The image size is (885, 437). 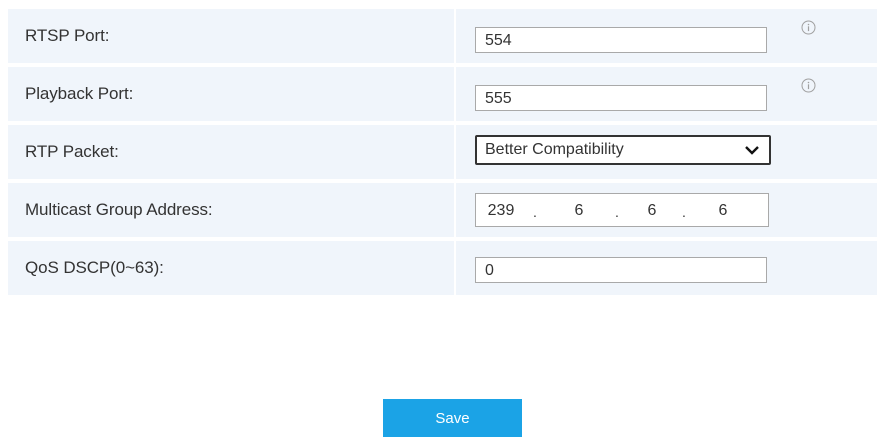 What do you see at coordinates (231, 152) in the screenshot?
I see `rtp-packet-label: RTP Packet:` at bounding box center [231, 152].